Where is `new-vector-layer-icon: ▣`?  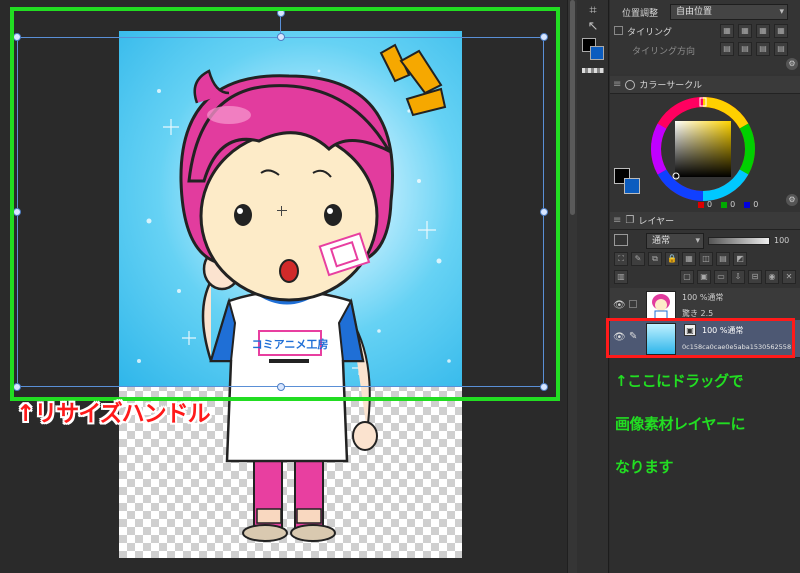
new-vector-layer-icon: ▣ is located at coordinates (704, 277).